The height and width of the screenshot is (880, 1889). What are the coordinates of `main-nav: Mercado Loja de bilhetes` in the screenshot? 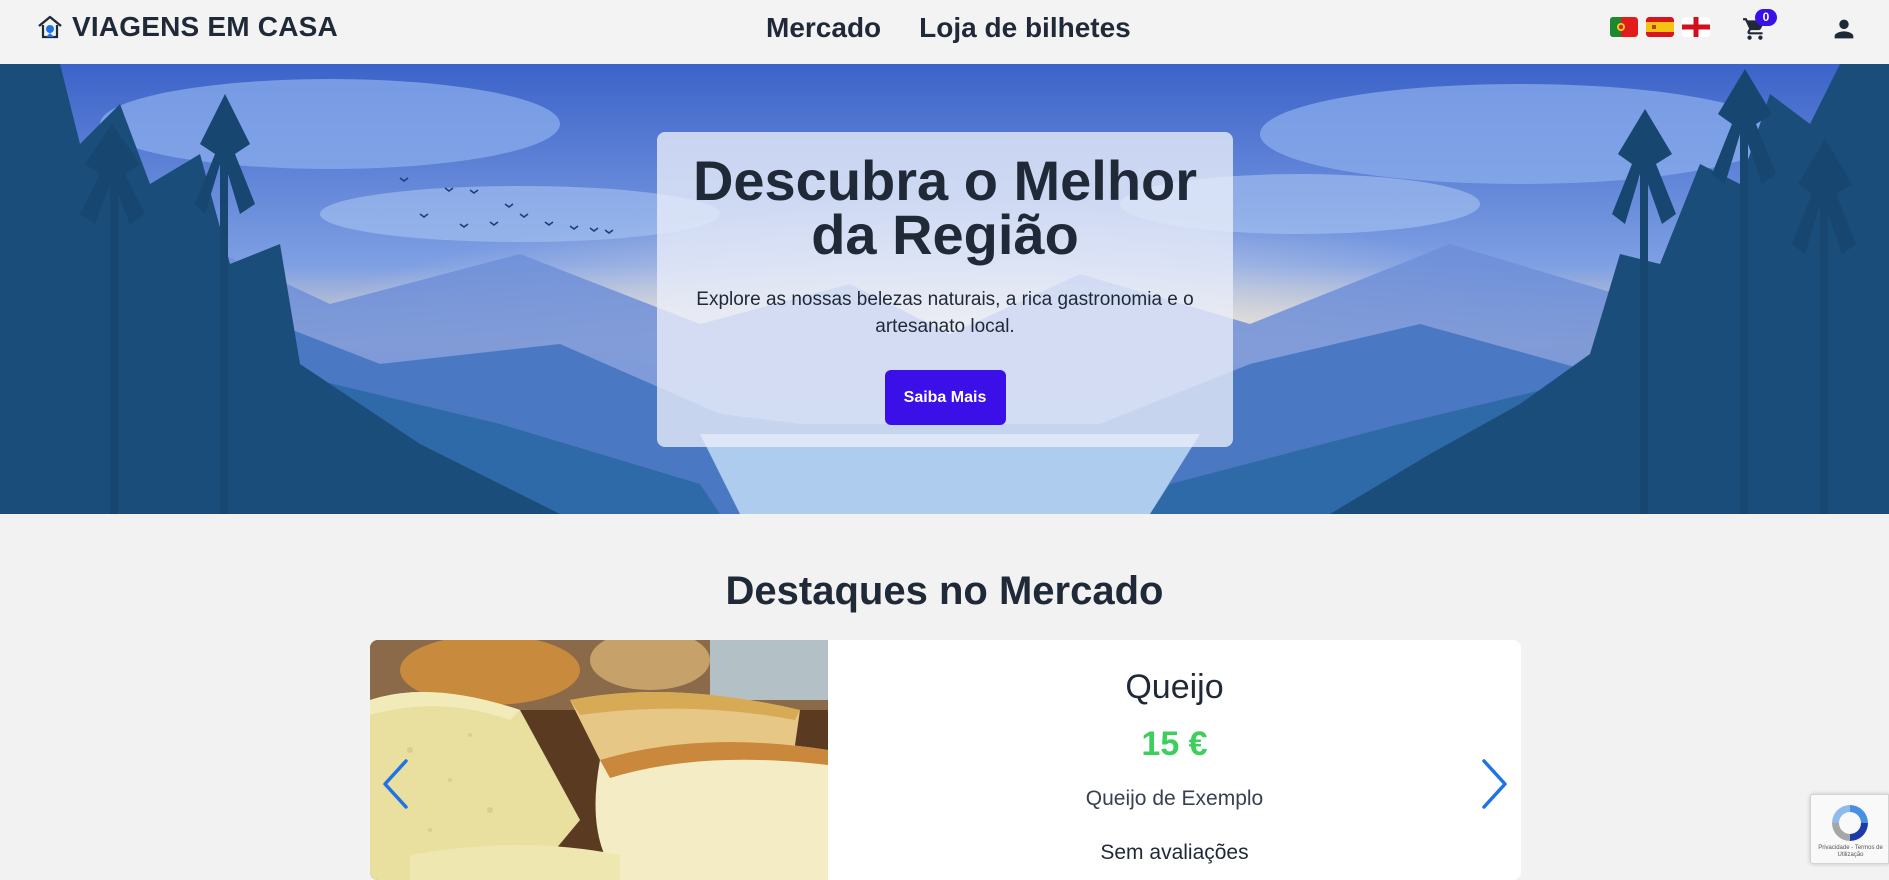 It's located at (948, 28).